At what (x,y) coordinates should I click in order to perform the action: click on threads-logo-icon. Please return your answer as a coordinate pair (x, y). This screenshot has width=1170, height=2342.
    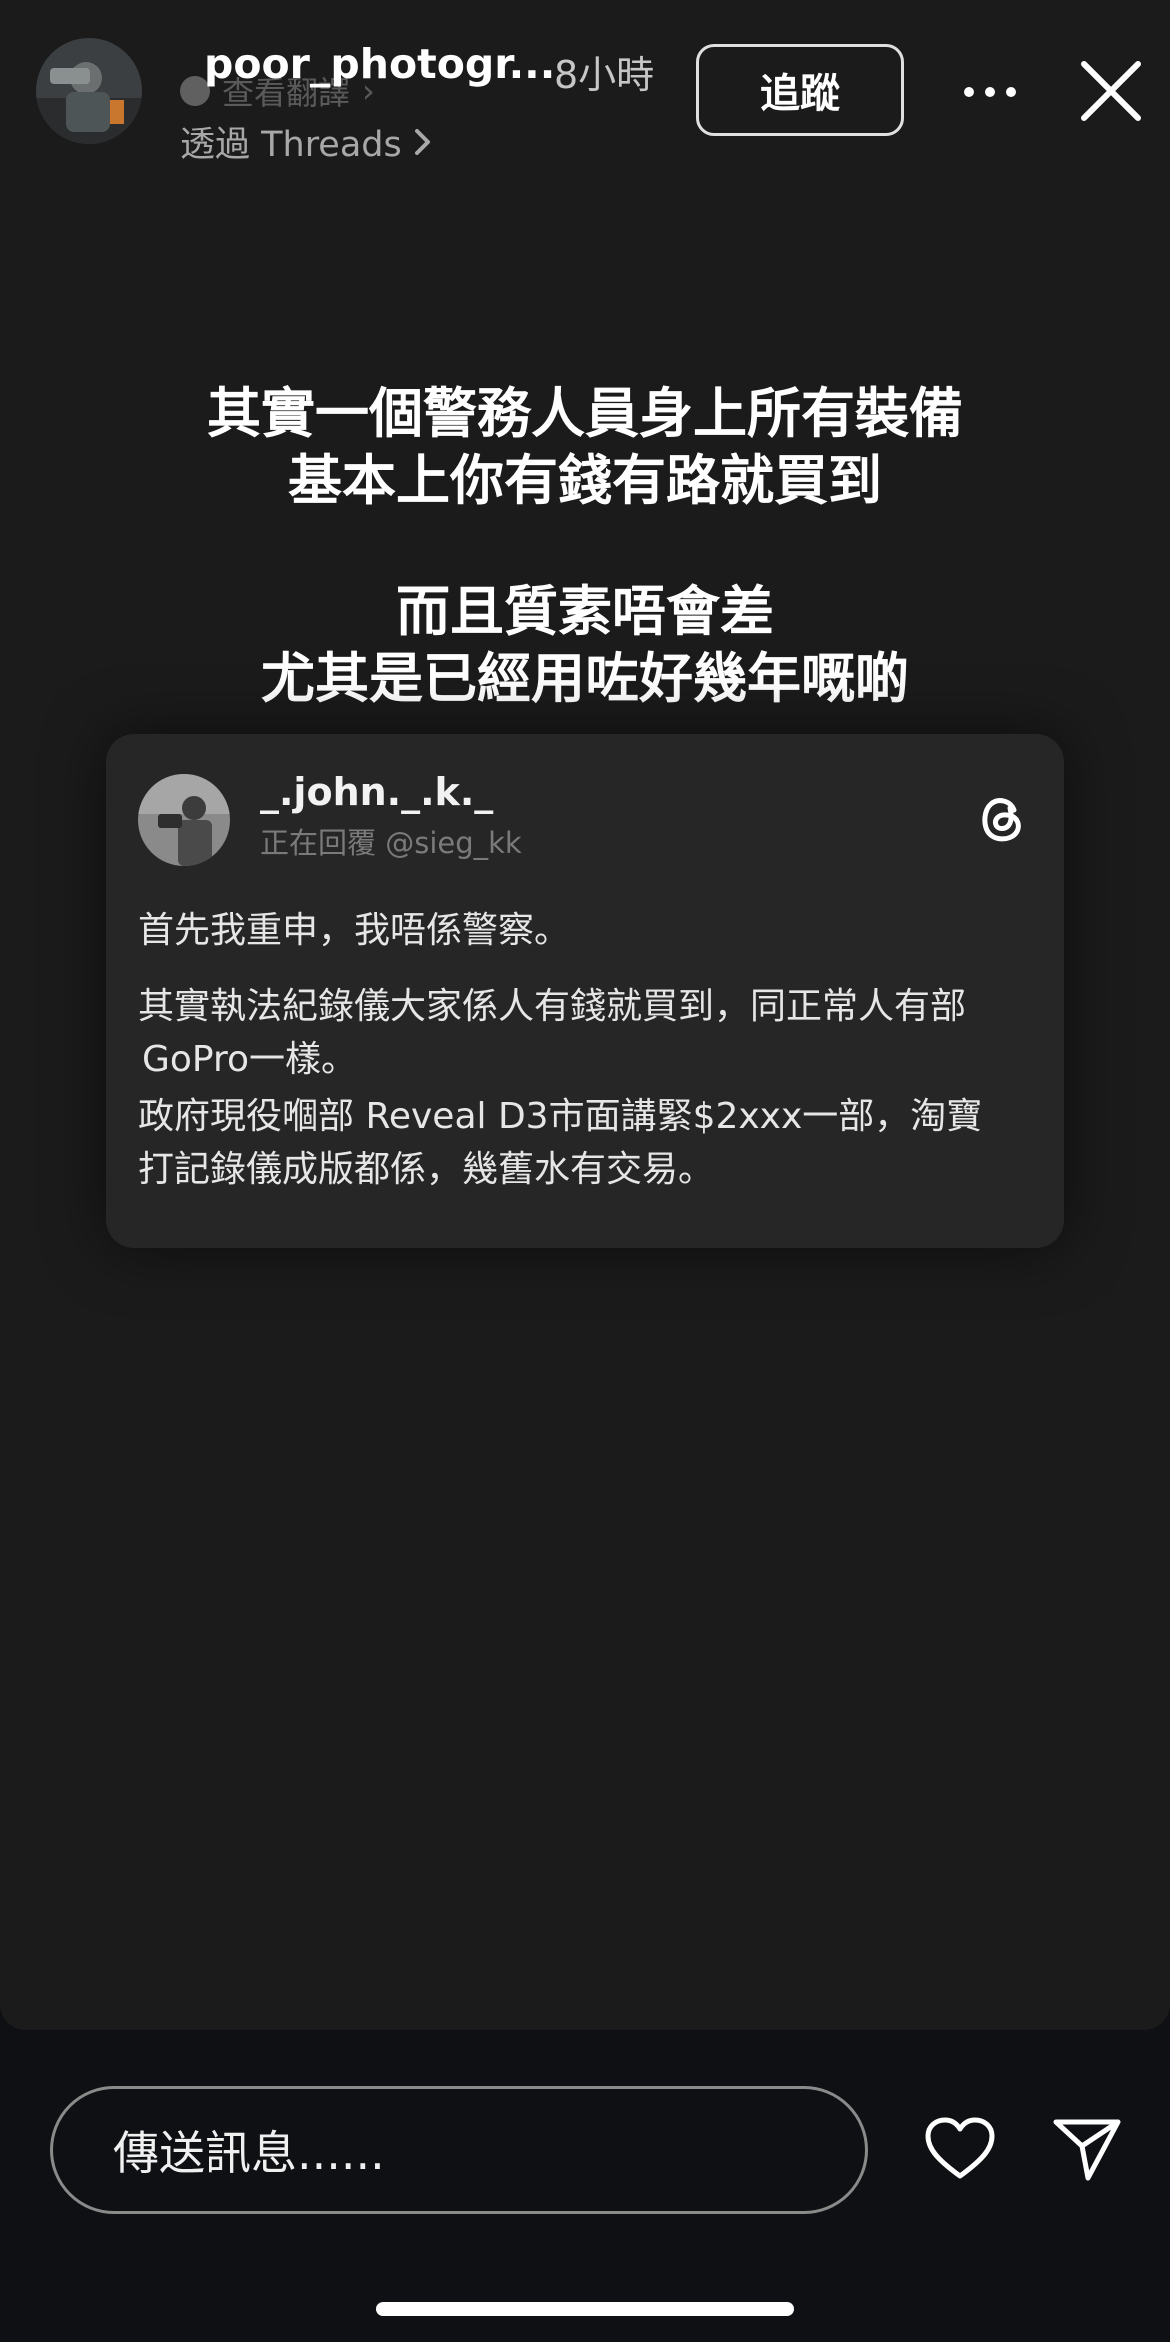
    Looking at the image, I should click on (1001, 820).